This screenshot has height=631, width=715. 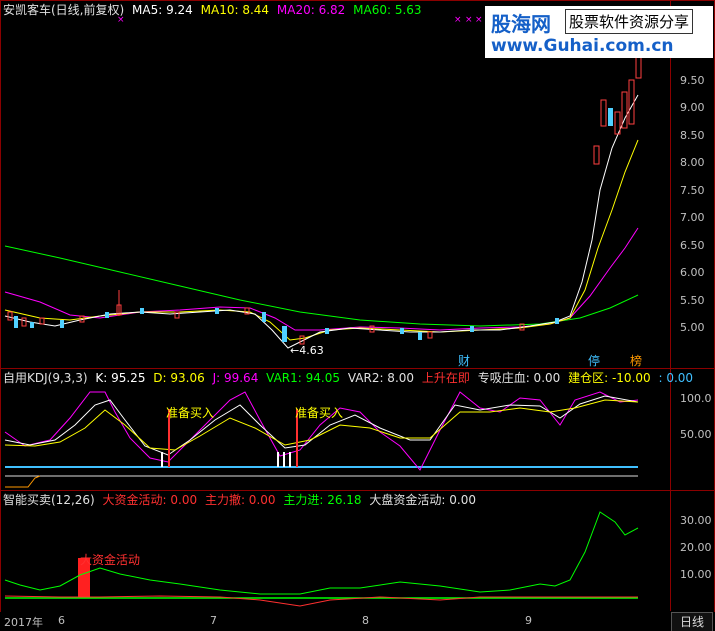 What do you see at coordinates (696, 547) in the screenshot?
I see `smart-tick-20: 20.00` at bounding box center [696, 547].